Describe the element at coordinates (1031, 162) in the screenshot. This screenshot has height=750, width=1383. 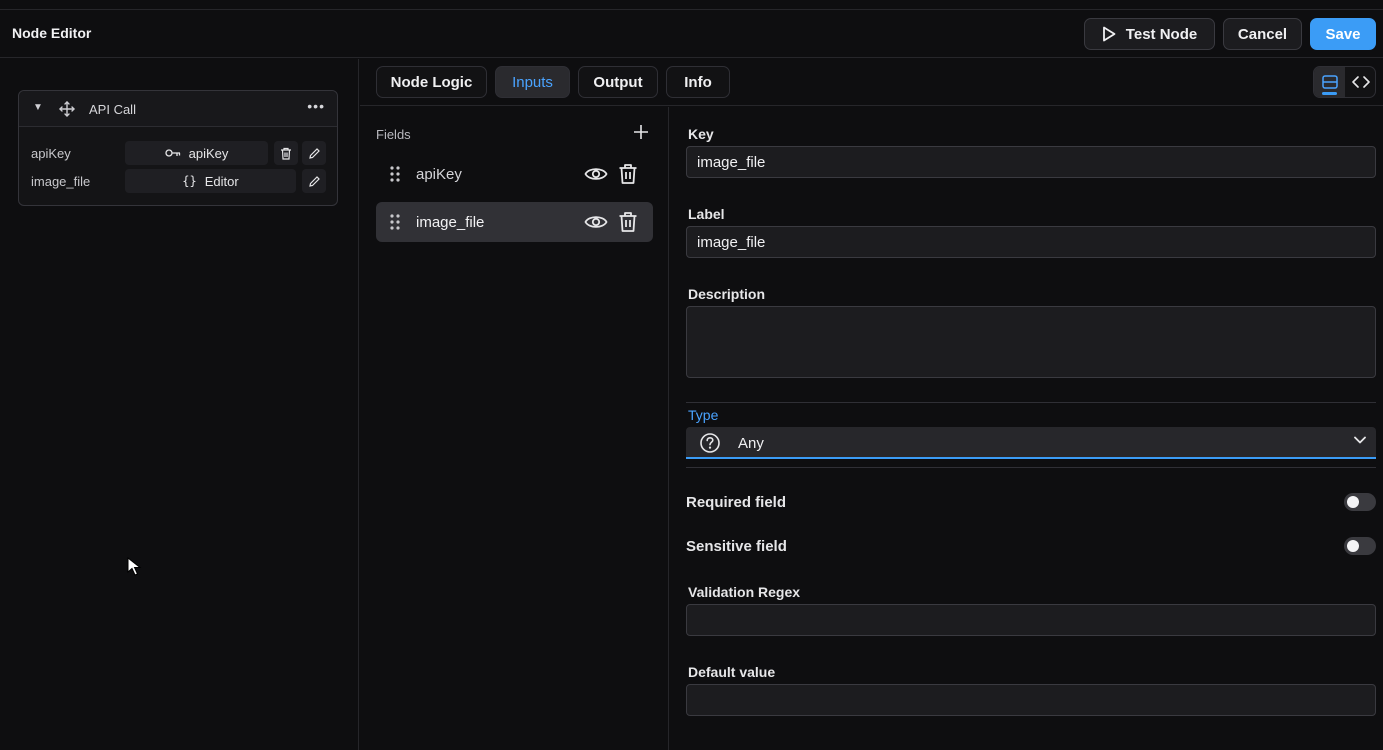
I see `key-input` at that location.